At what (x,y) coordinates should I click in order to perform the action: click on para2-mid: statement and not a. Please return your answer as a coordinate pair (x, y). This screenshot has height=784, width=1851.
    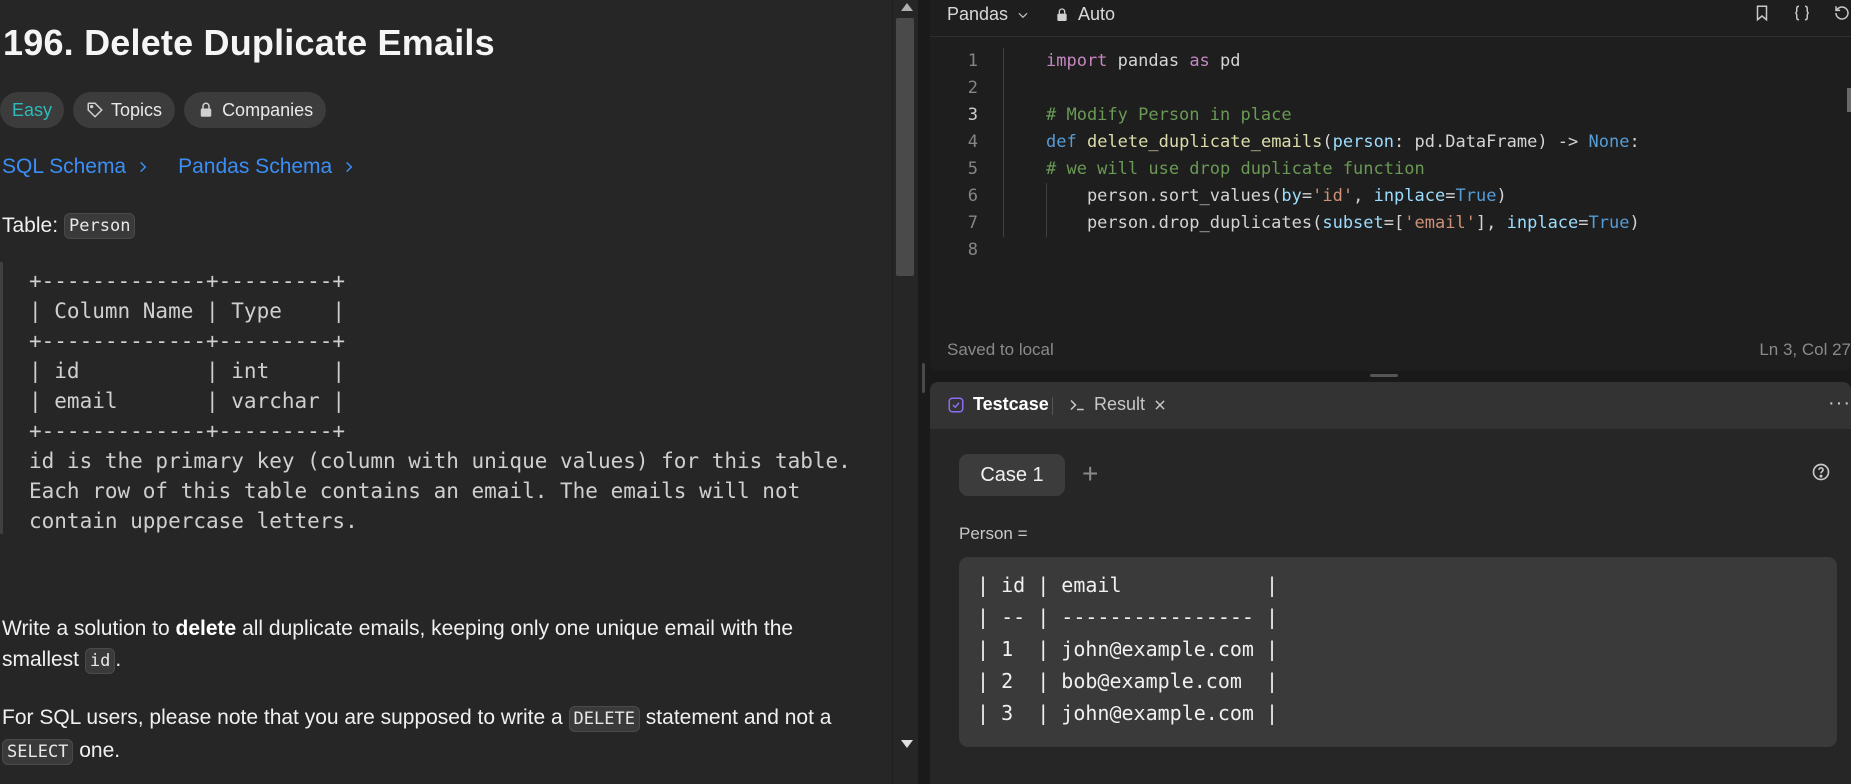
    Looking at the image, I should click on (735, 717).